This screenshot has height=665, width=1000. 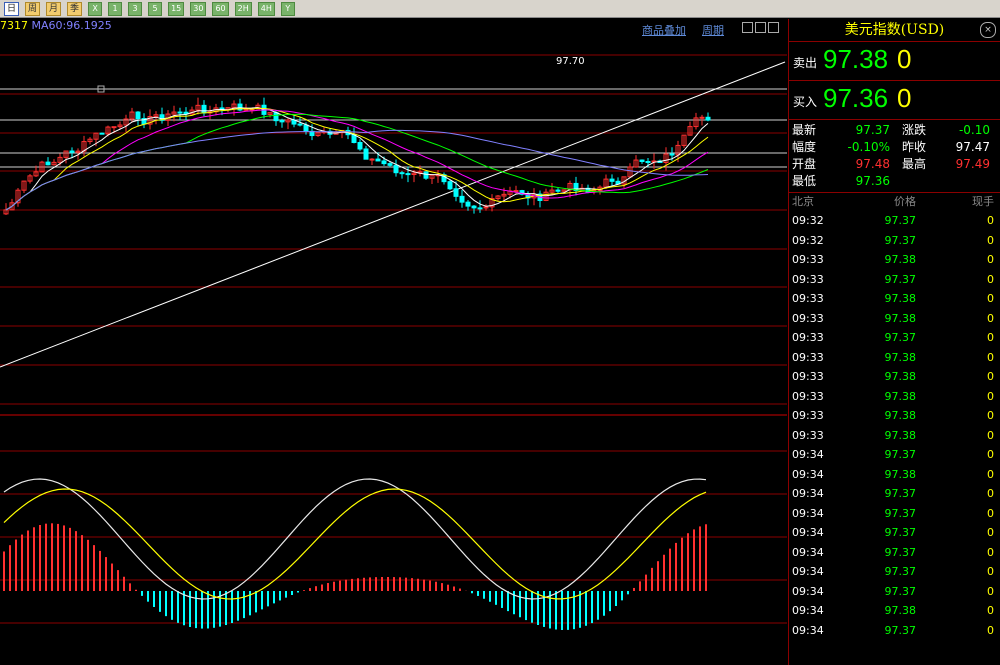 What do you see at coordinates (243, 8) in the screenshot?
I see `period-button: 2H` at bounding box center [243, 8].